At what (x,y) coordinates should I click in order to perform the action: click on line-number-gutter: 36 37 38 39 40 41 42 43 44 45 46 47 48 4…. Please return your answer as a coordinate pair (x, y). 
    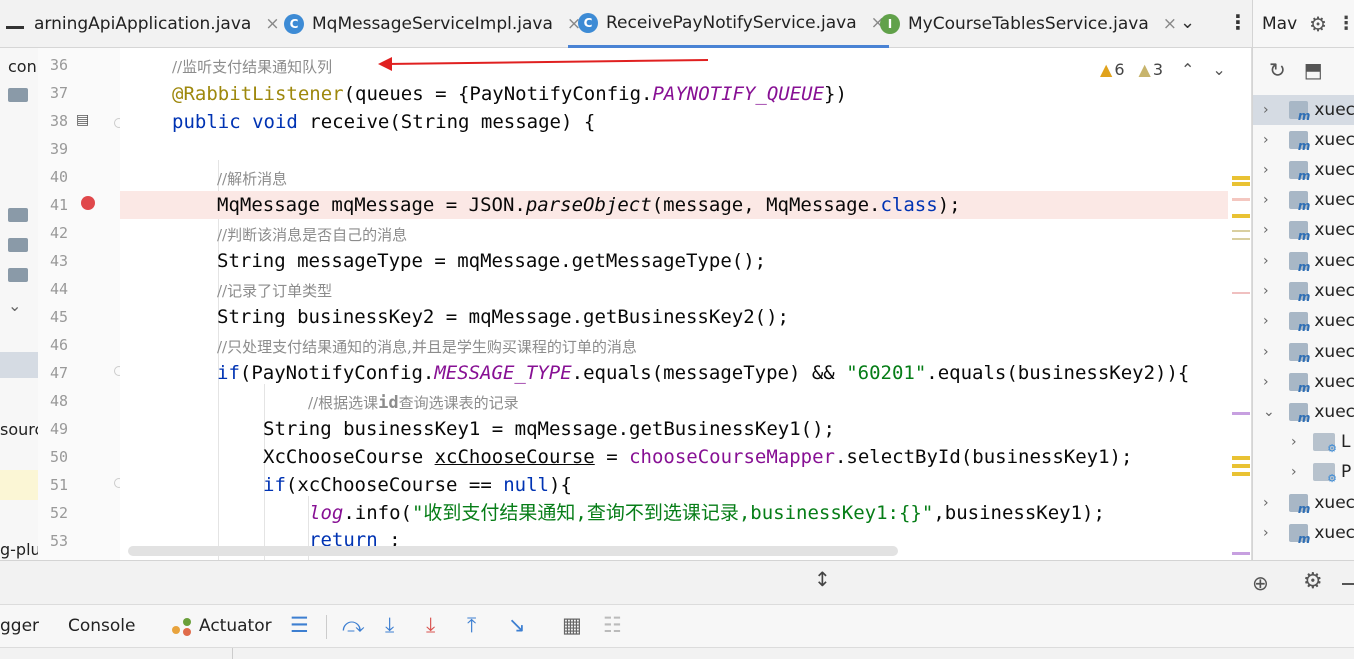
    Looking at the image, I should click on (81, 304).